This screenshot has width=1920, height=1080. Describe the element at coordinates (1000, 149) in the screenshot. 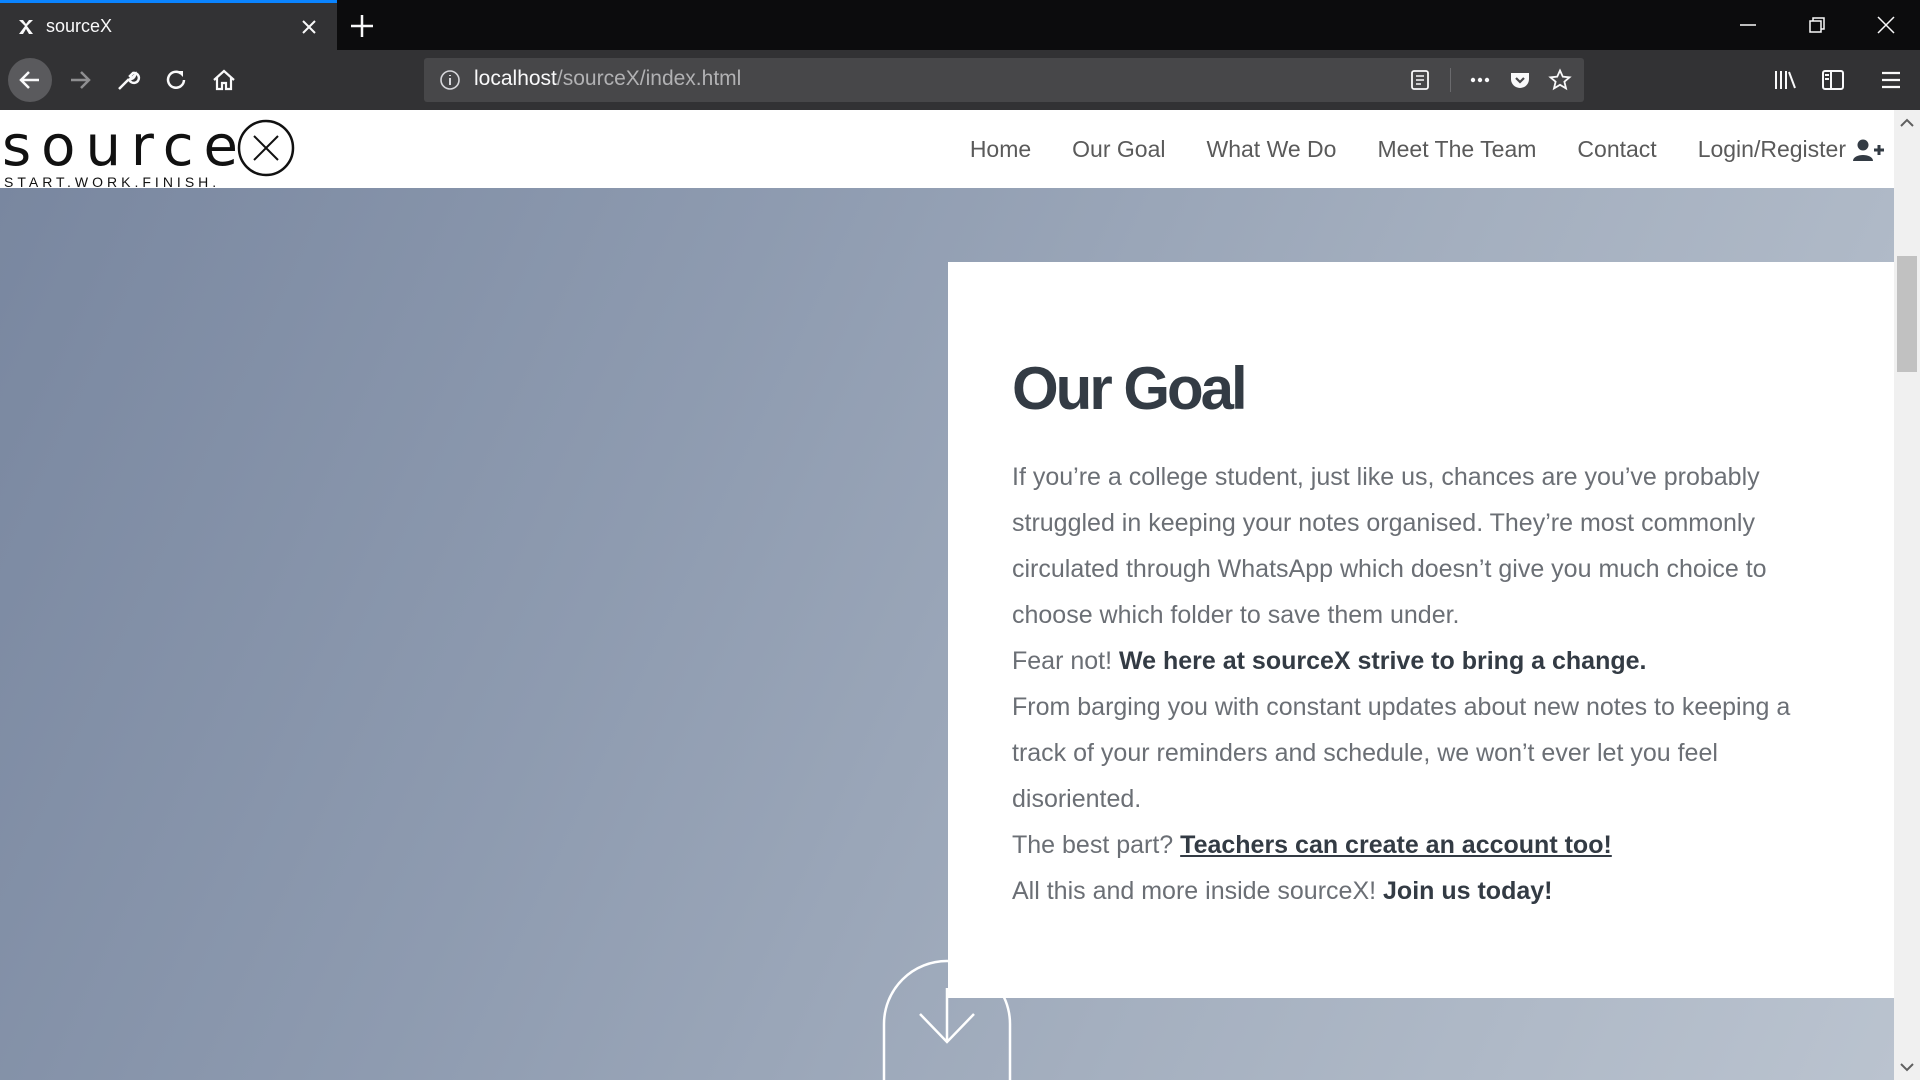

I see `nav-home: Home` at that location.